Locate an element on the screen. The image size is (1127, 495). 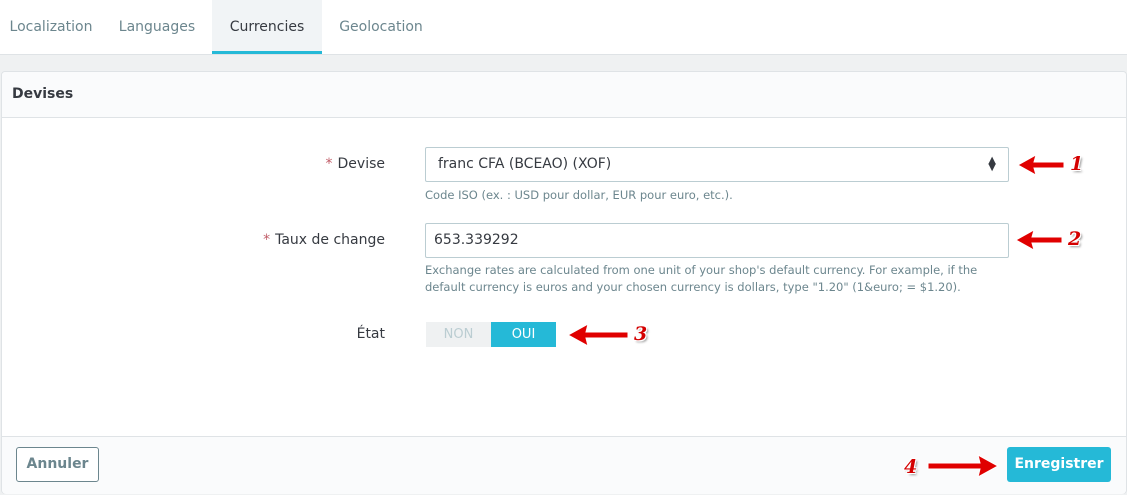
tab-languages: Languages is located at coordinates (157, 27).